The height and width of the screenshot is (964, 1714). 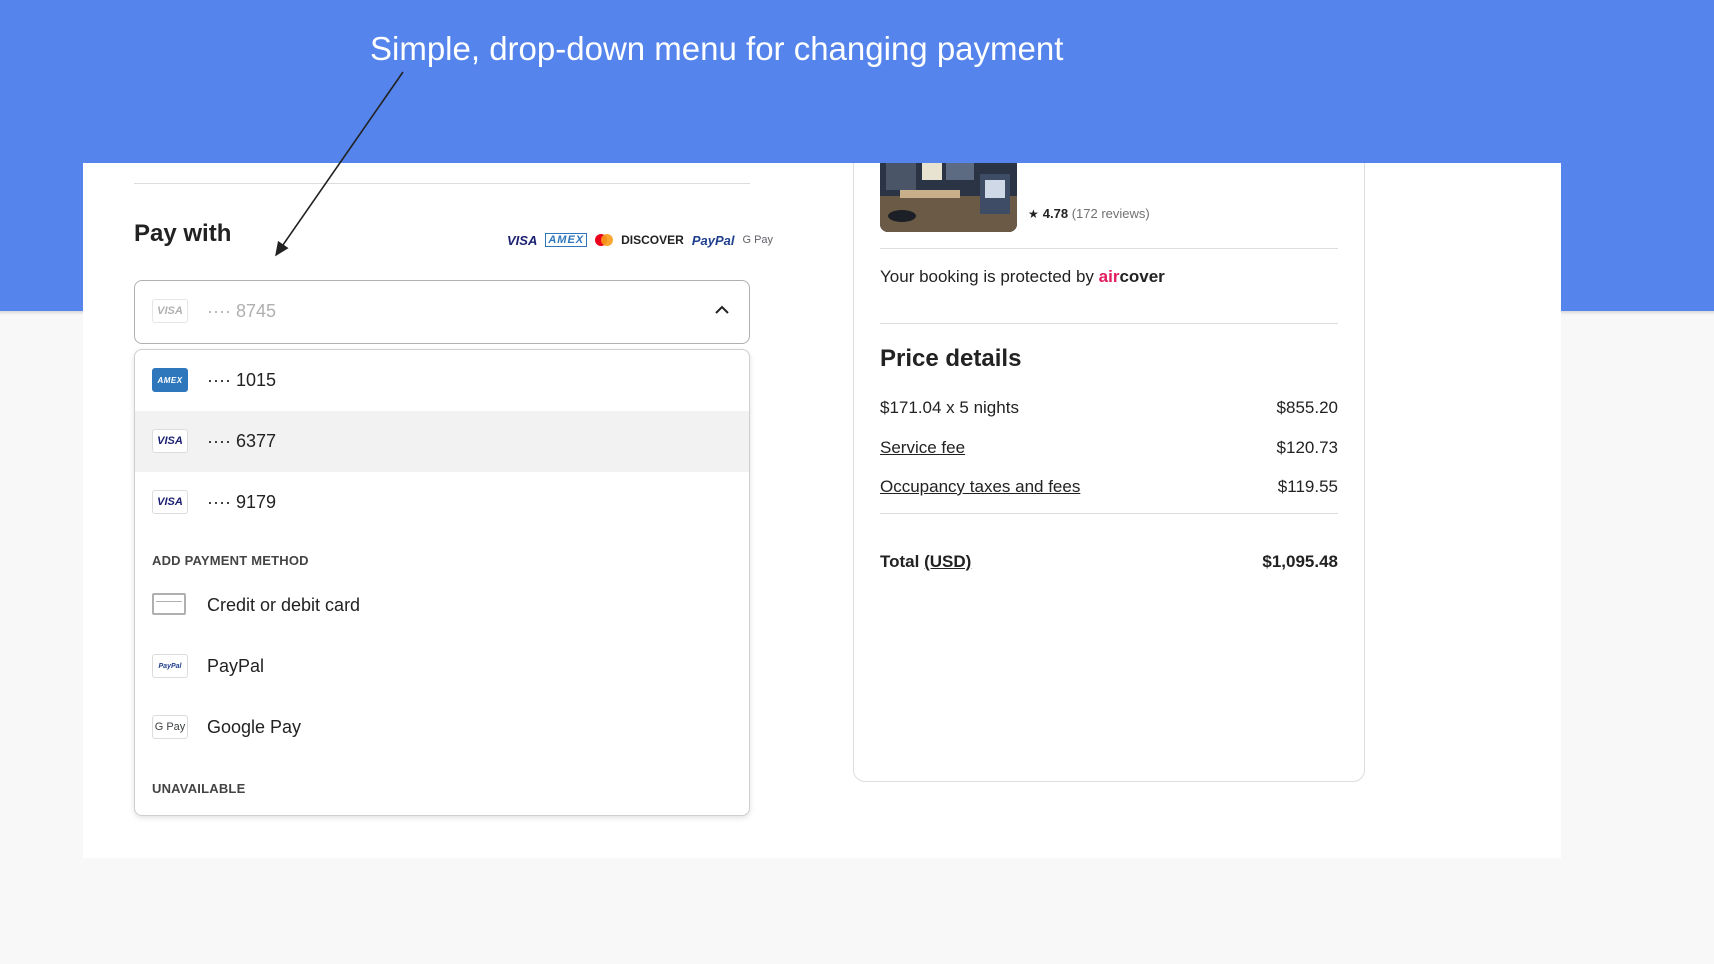 What do you see at coordinates (442, 183) in the screenshot?
I see `section-divider` at bounding box center [442, 183].